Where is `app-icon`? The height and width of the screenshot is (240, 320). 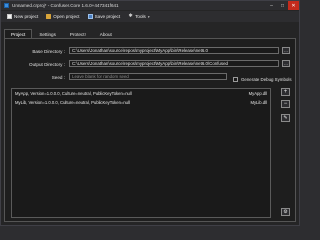 app-icon is located at coordinates (6, 5).